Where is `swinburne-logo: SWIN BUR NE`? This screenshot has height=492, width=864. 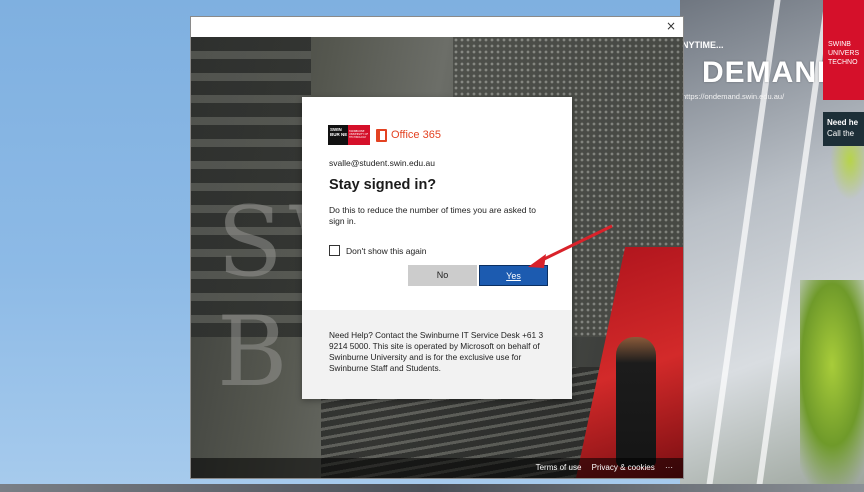
swinburne-logo: SWIN BUR NE is located at coordinates (338, 135).